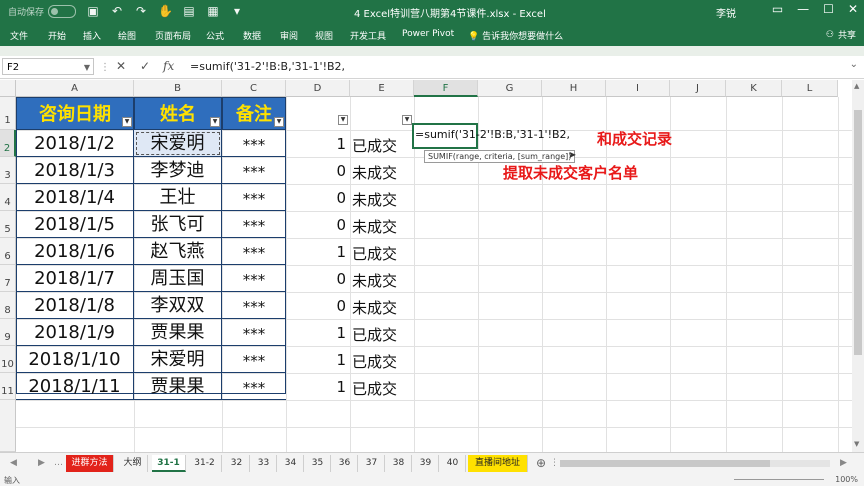 The image size is (864, 486). I want to click on cell-date: 2018/1/11, so click(75, 386).